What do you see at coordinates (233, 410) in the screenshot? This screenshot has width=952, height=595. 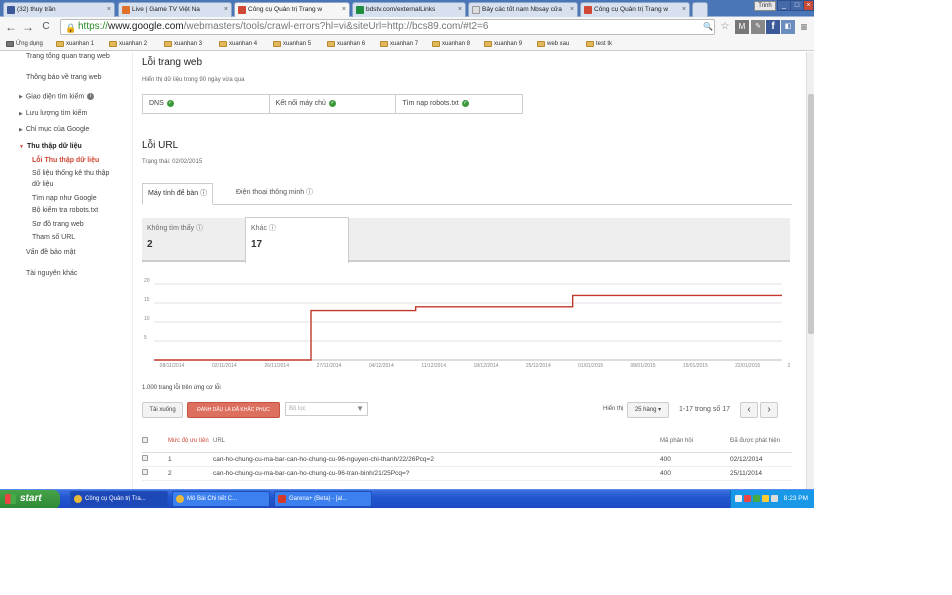 I see `mark-fixed-button: ĐÁNH DẤU LÀ ĐÃ KHẮC PHỤC` at bounding box center [233, 410].